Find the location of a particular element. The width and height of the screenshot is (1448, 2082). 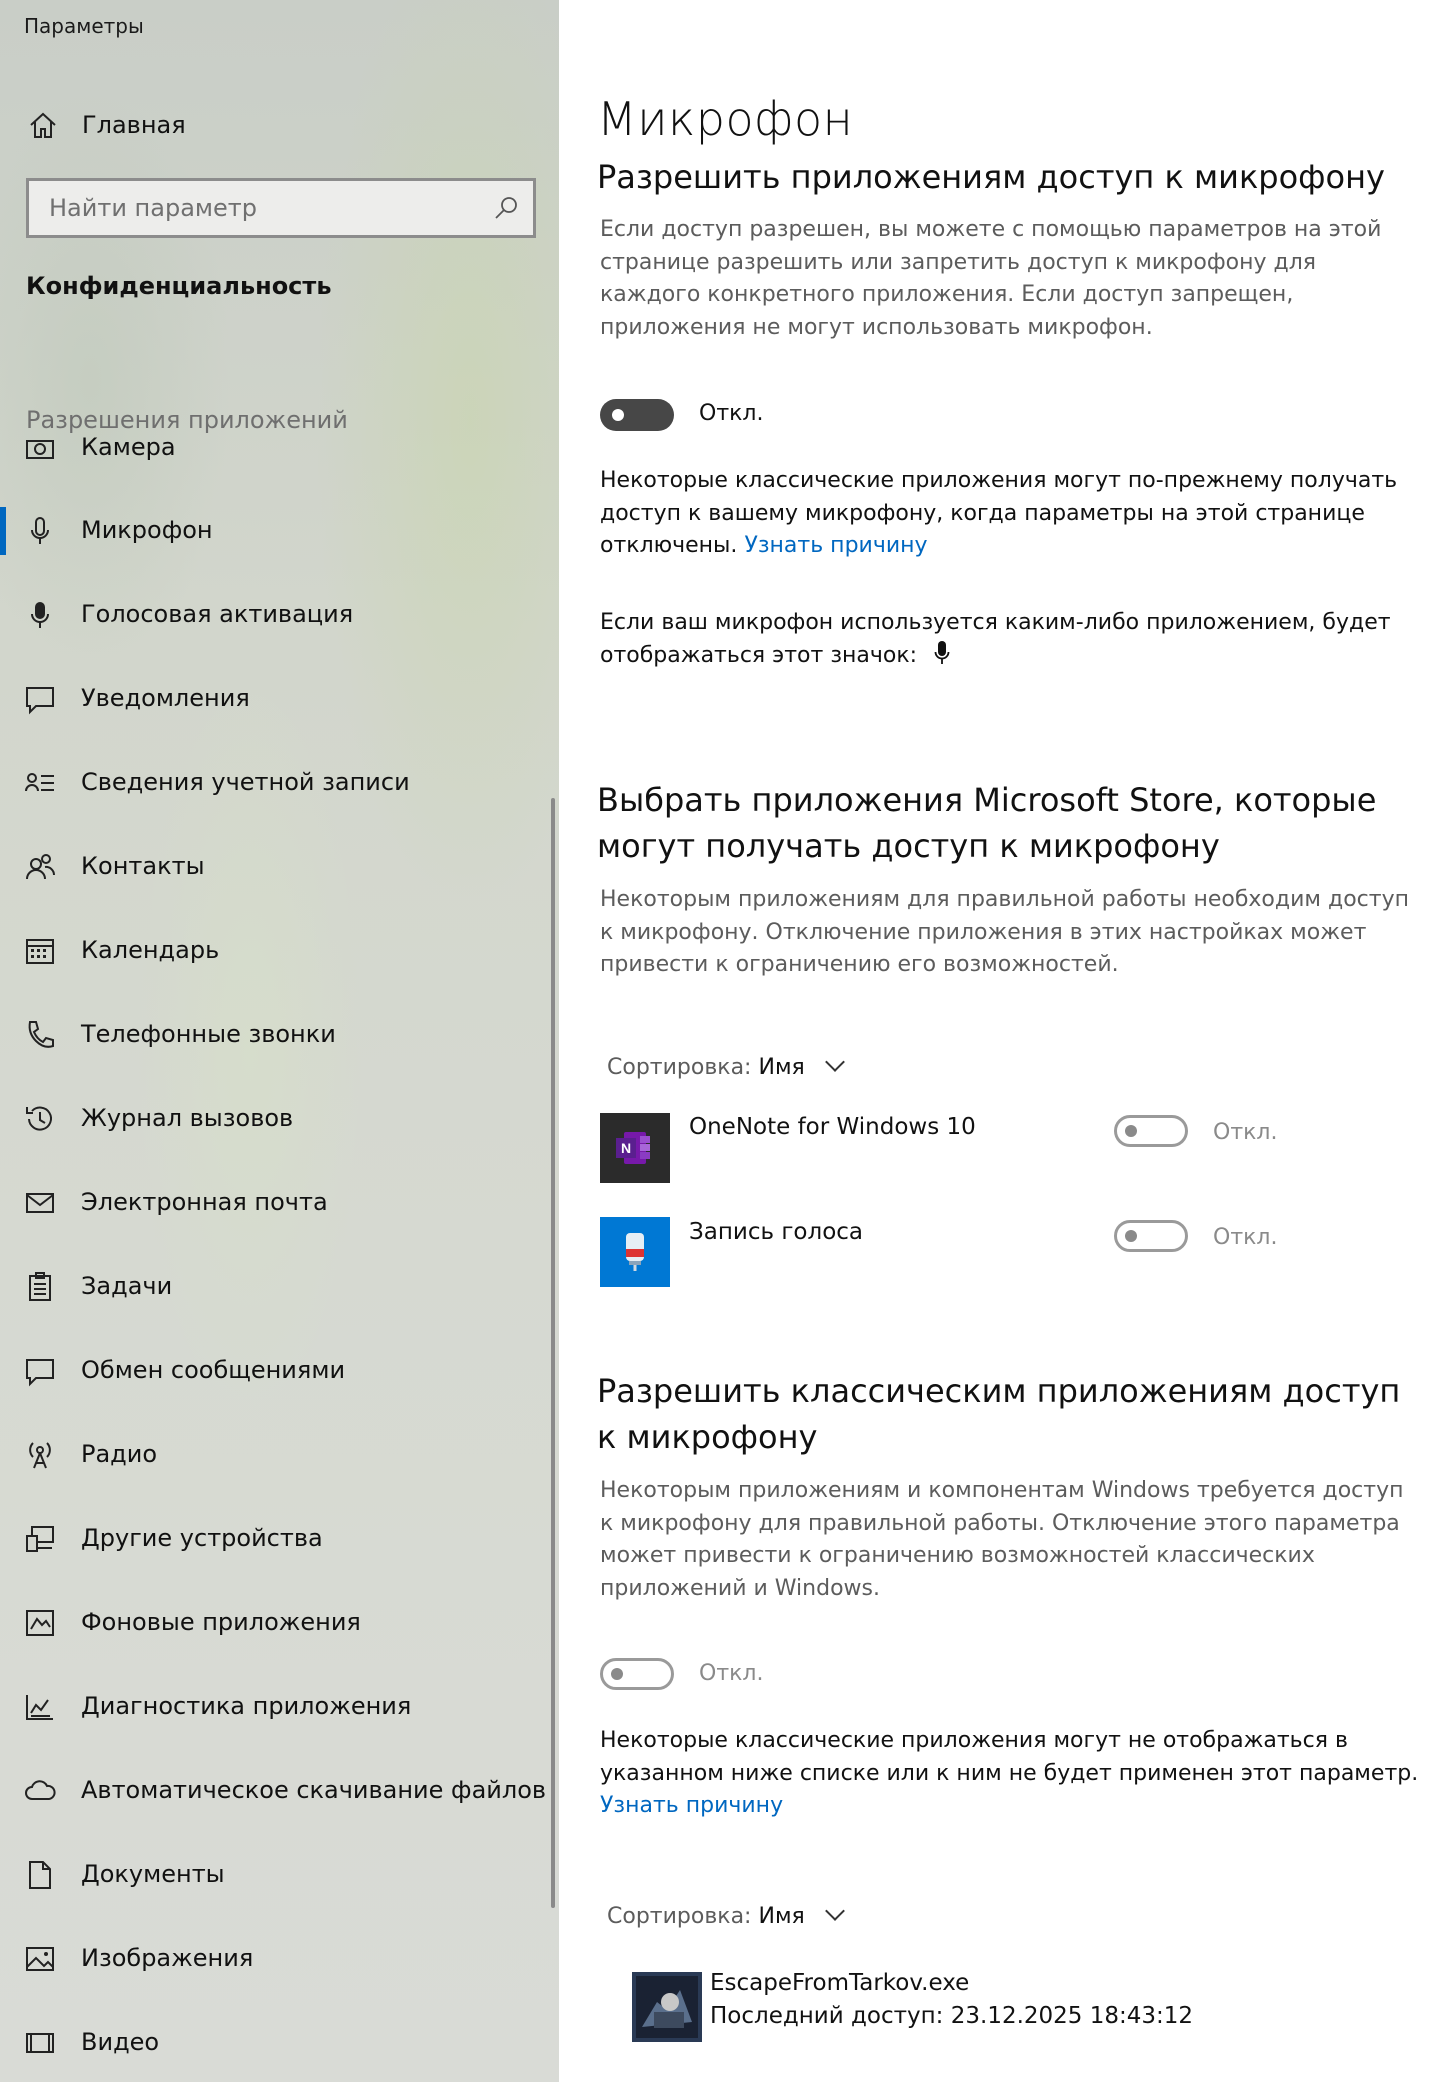

sidebar-item-tasks: Задачи is located at coordinates (275, 1287).